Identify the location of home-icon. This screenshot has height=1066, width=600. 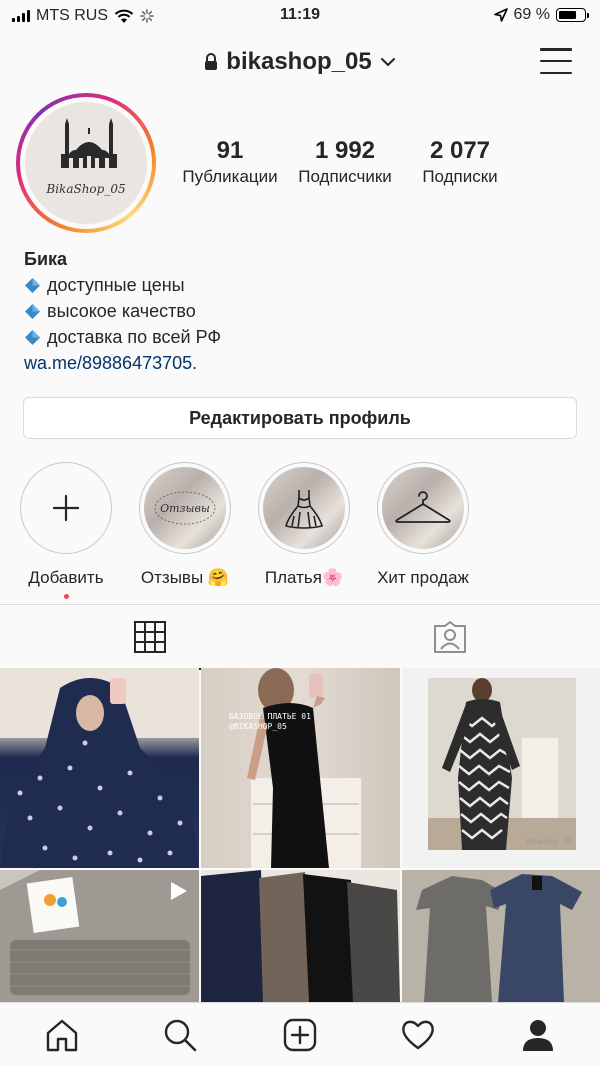
(62, 1035).